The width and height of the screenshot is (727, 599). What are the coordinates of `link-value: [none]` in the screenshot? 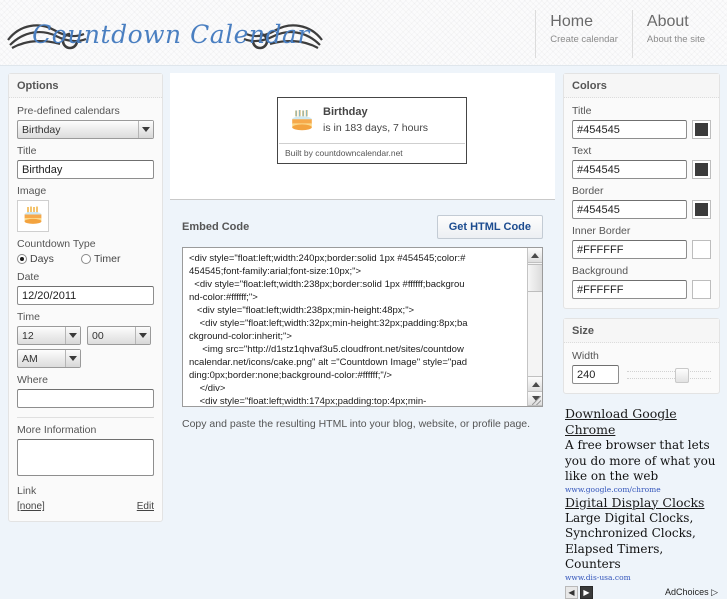 It's located at (31, 506).